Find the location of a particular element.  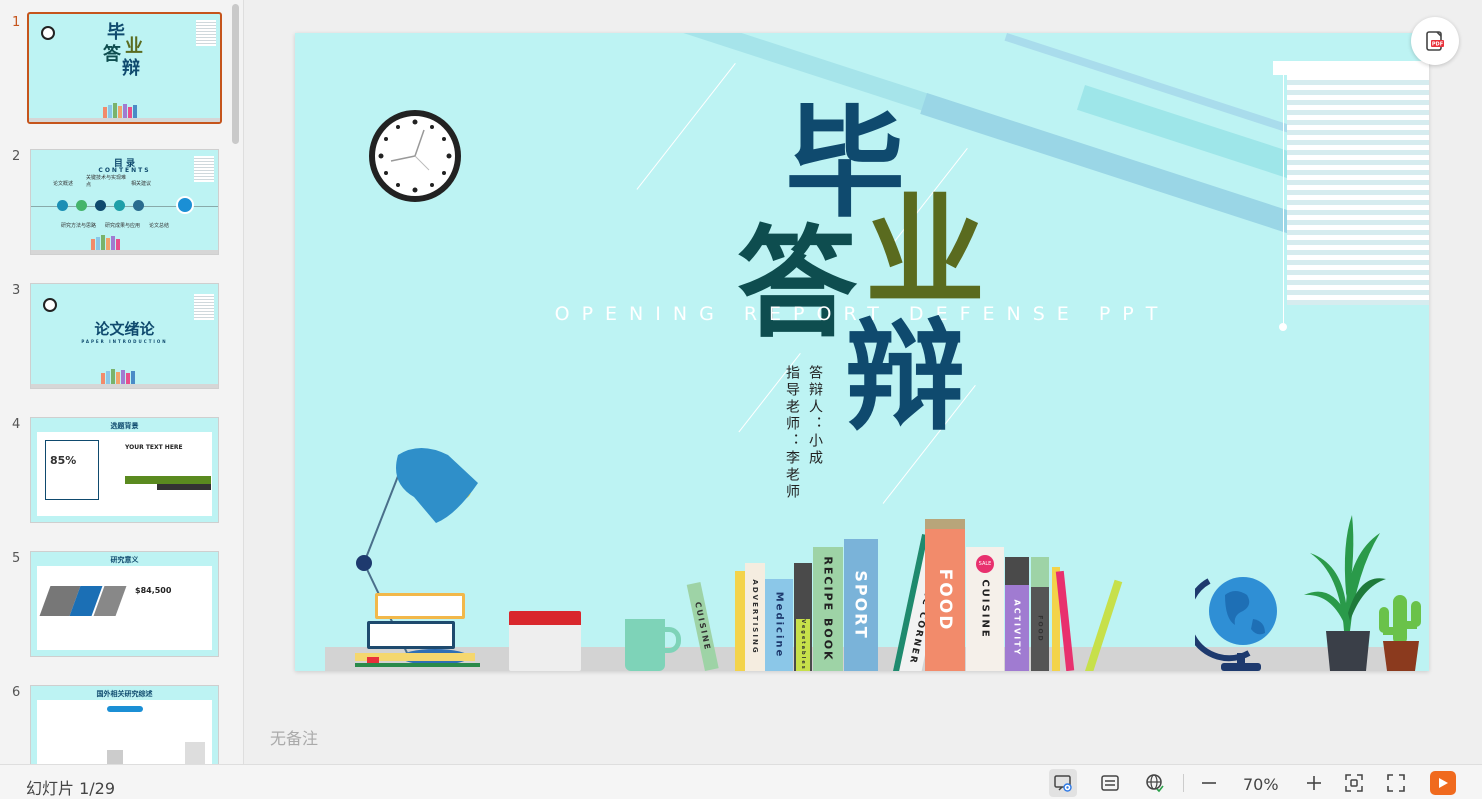

thumbnail-3: 3 论文绪论 PAPER INTRODUCTION is located at coordinates (116, 339).